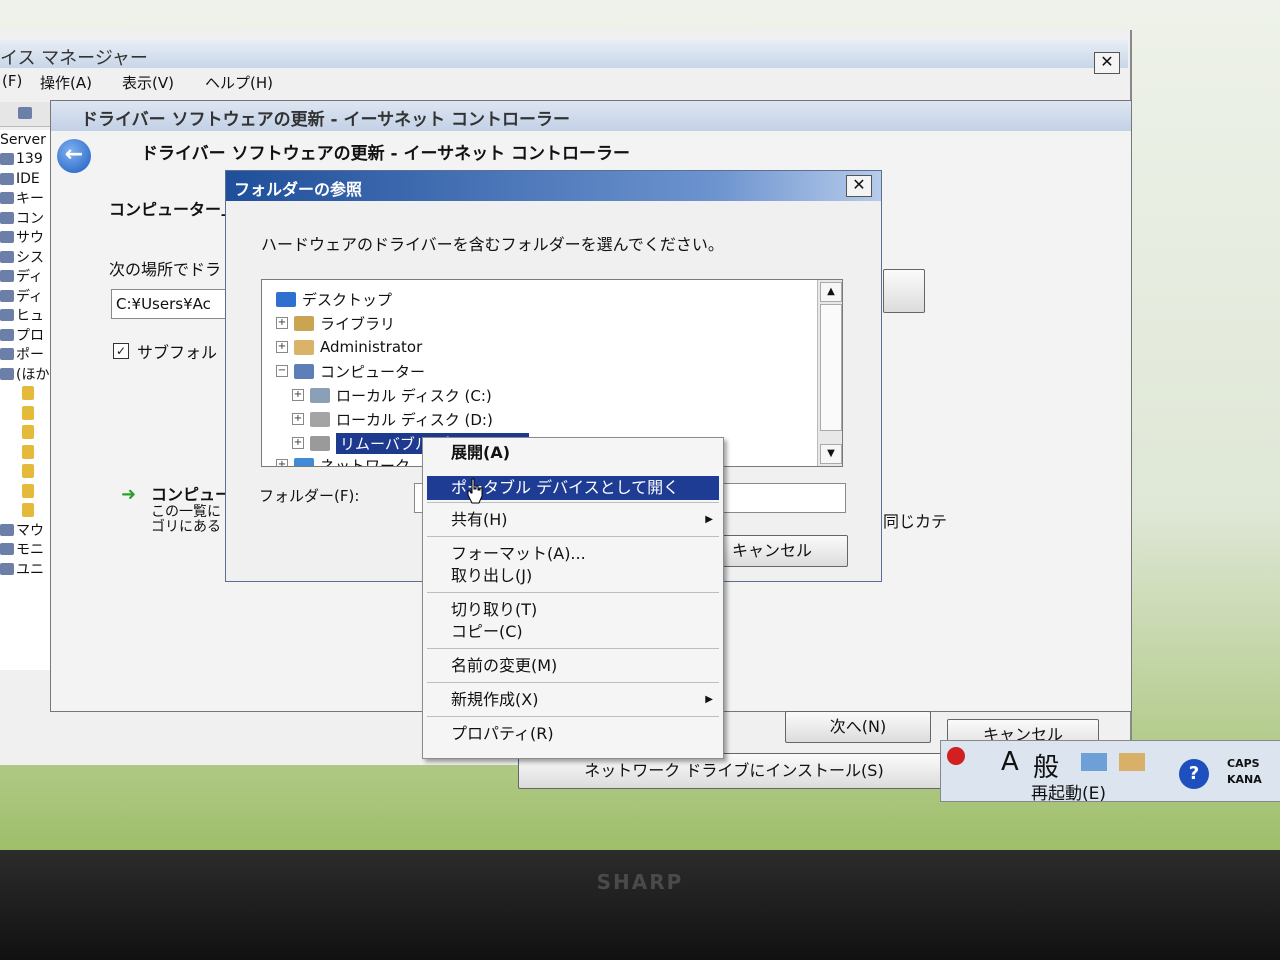 The width and height of the screenshot is (1280, 960). I want to click on subfolders-checkbox: ✓, so click(121, 351).